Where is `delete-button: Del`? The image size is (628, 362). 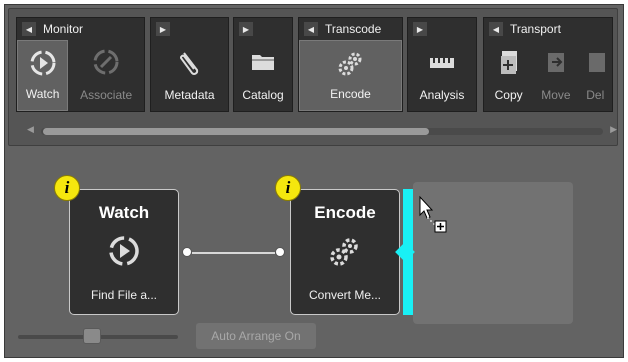 delete-button: Del is located at coordinates (595, 75).